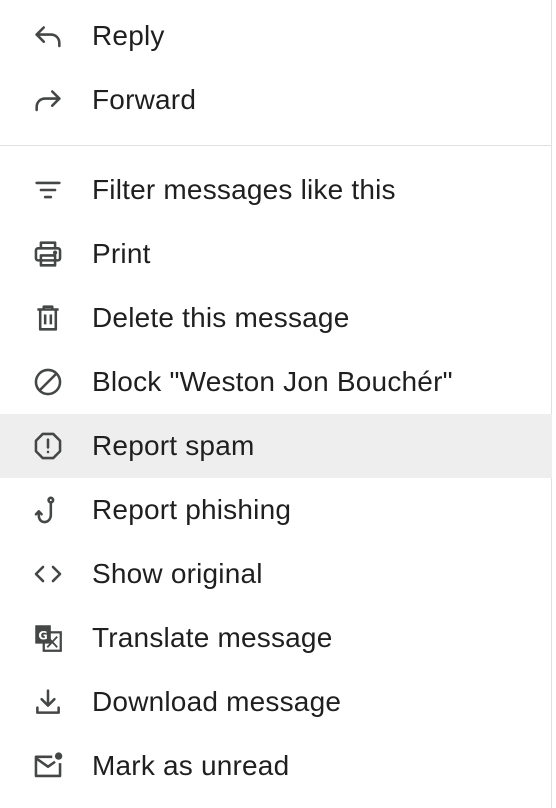  I want to click on menu-item-label: Mark as unread, so click(191, 765).